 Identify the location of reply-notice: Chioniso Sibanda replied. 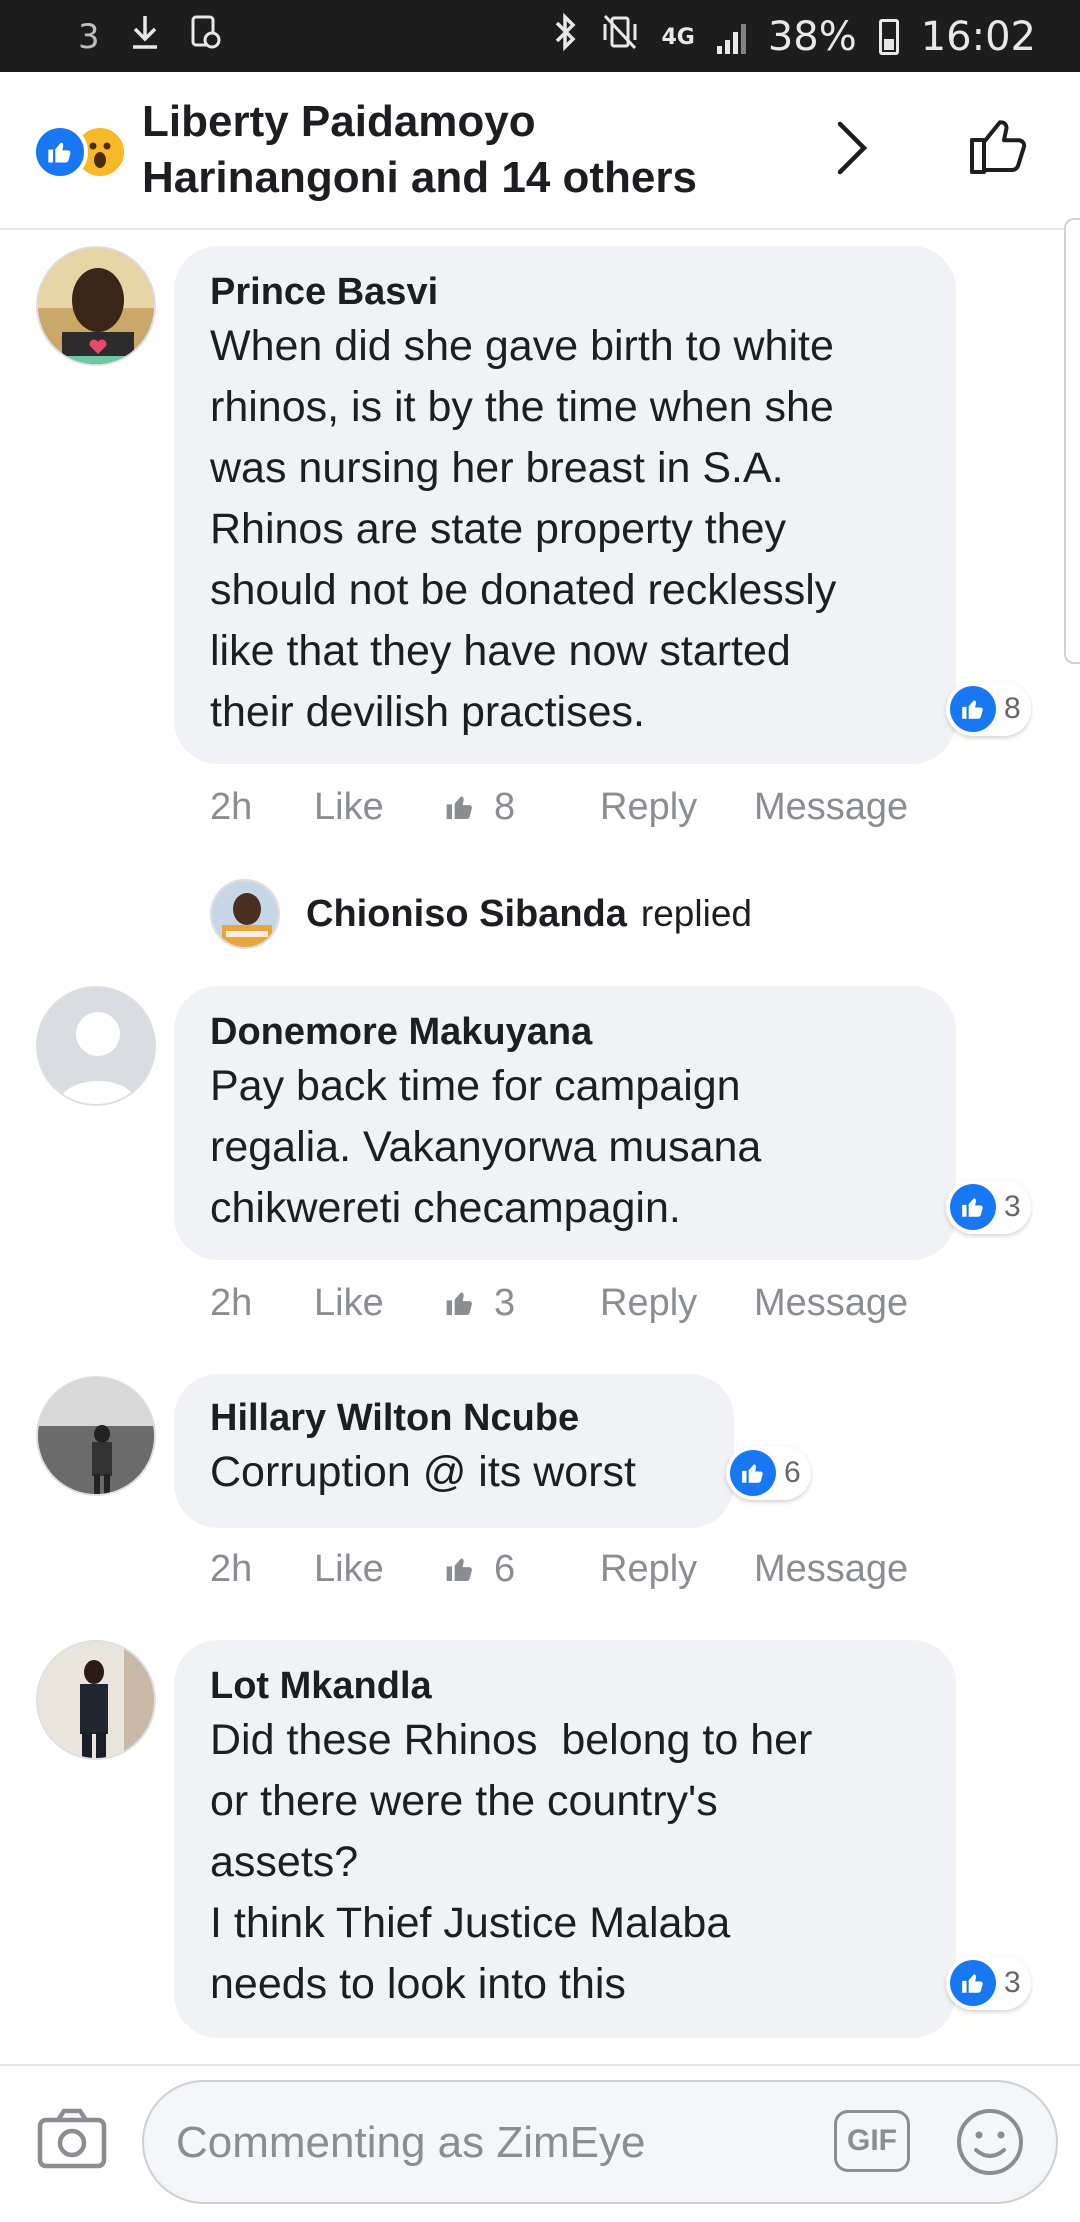
(481, 914).